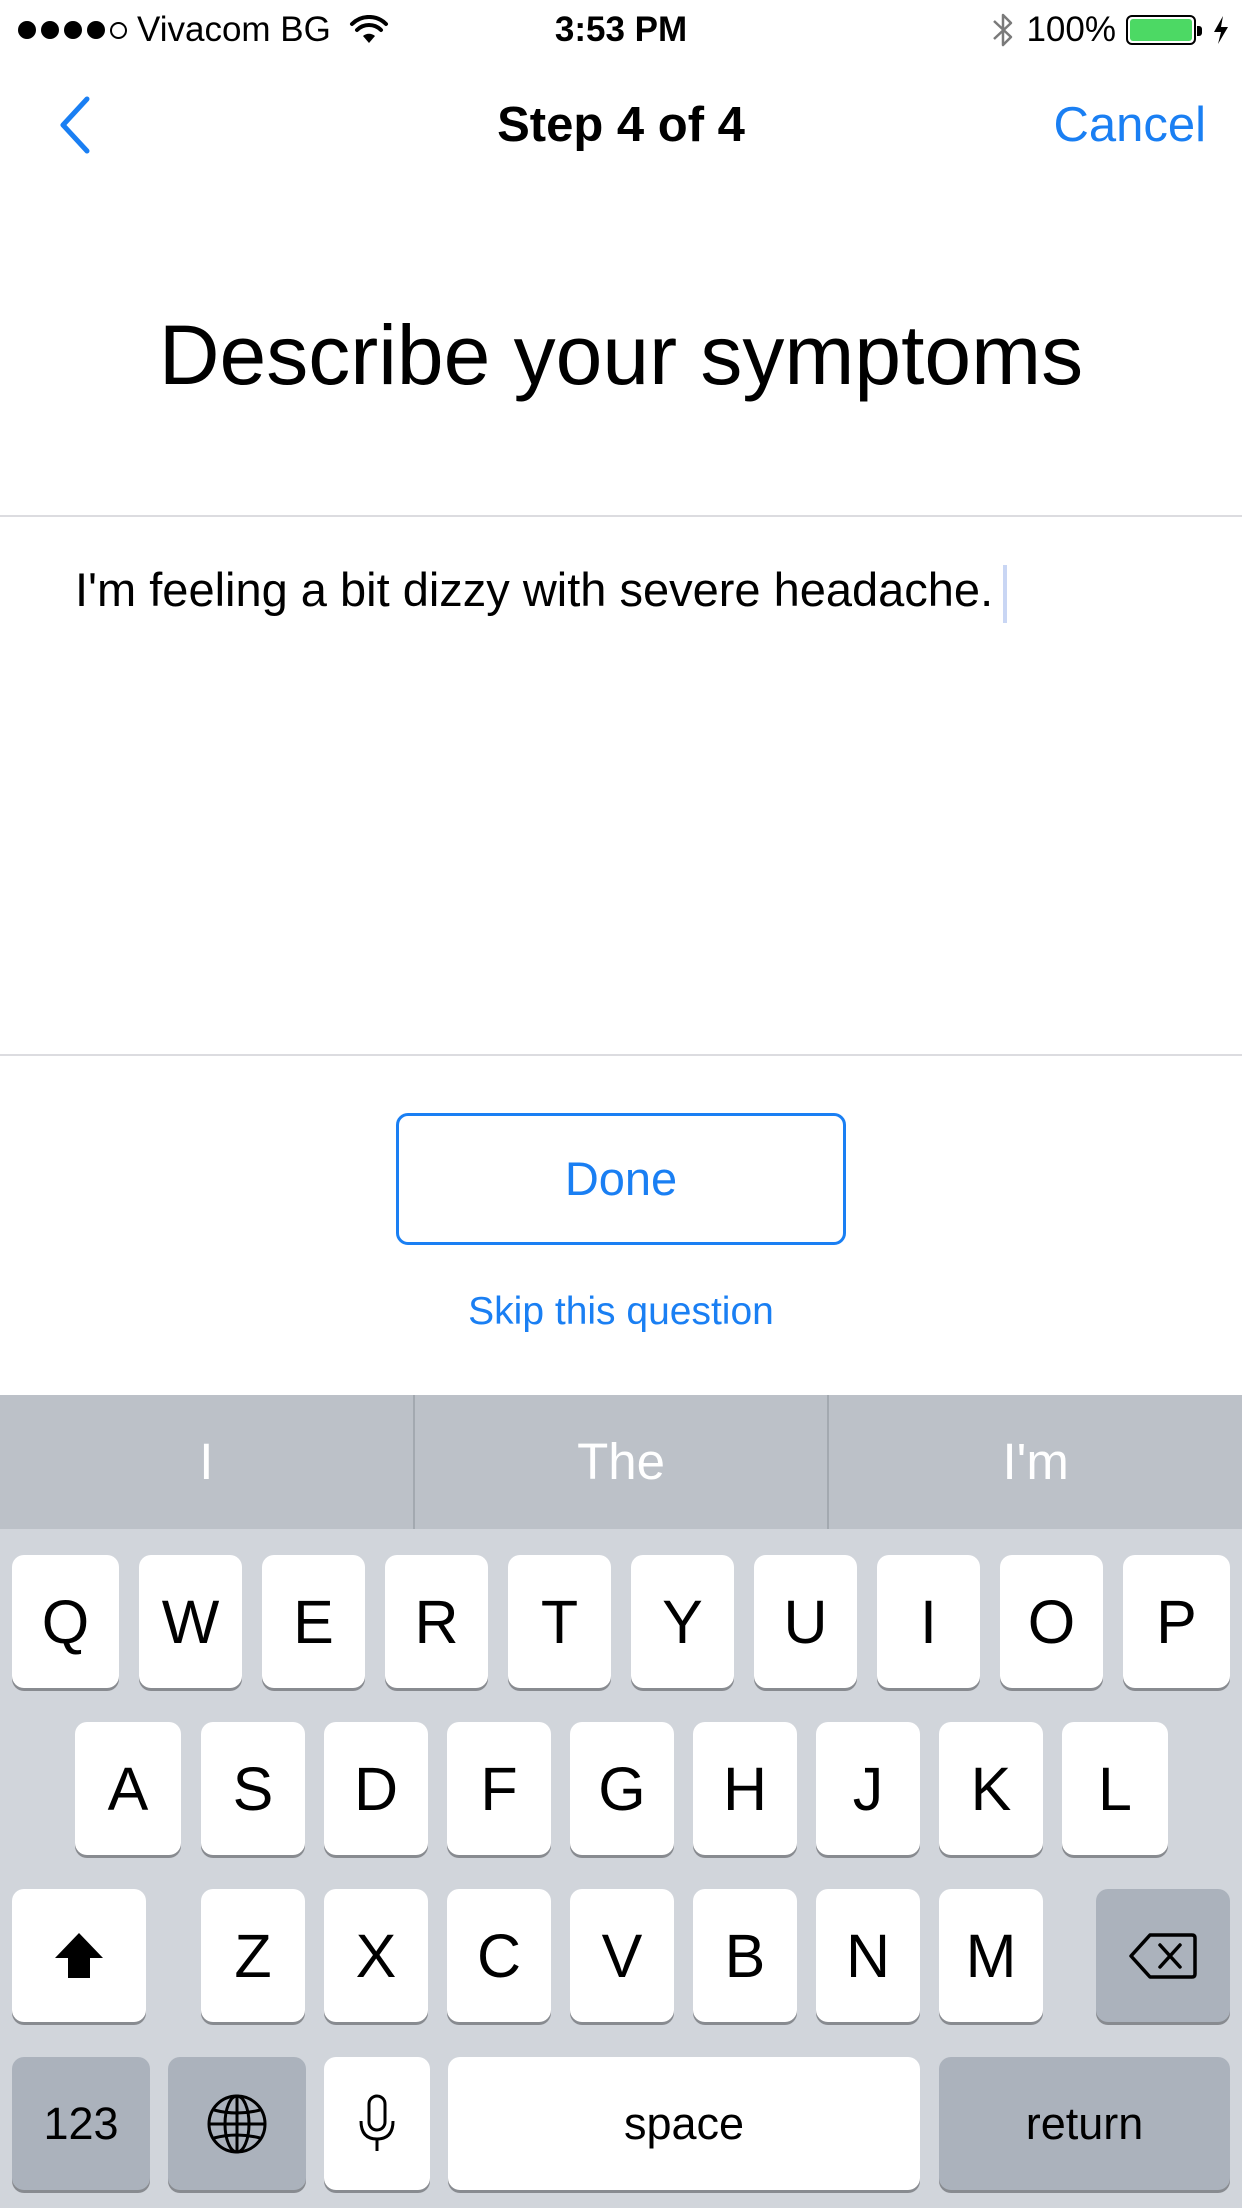 The width and height of the screenshot is (1242, 2208). Describe the element at coordinates (376, 1955) in the screenshot. I see `key-x: X` at that location.